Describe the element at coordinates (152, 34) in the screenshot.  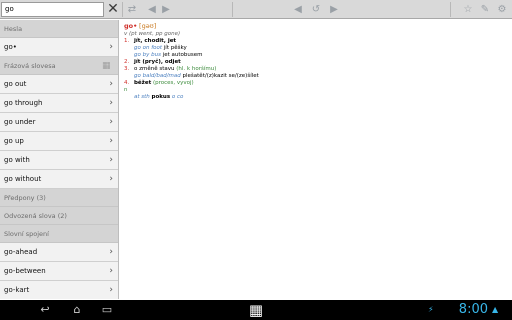
I see `grammar-forms: v (pt went, pp gone)` at that location.